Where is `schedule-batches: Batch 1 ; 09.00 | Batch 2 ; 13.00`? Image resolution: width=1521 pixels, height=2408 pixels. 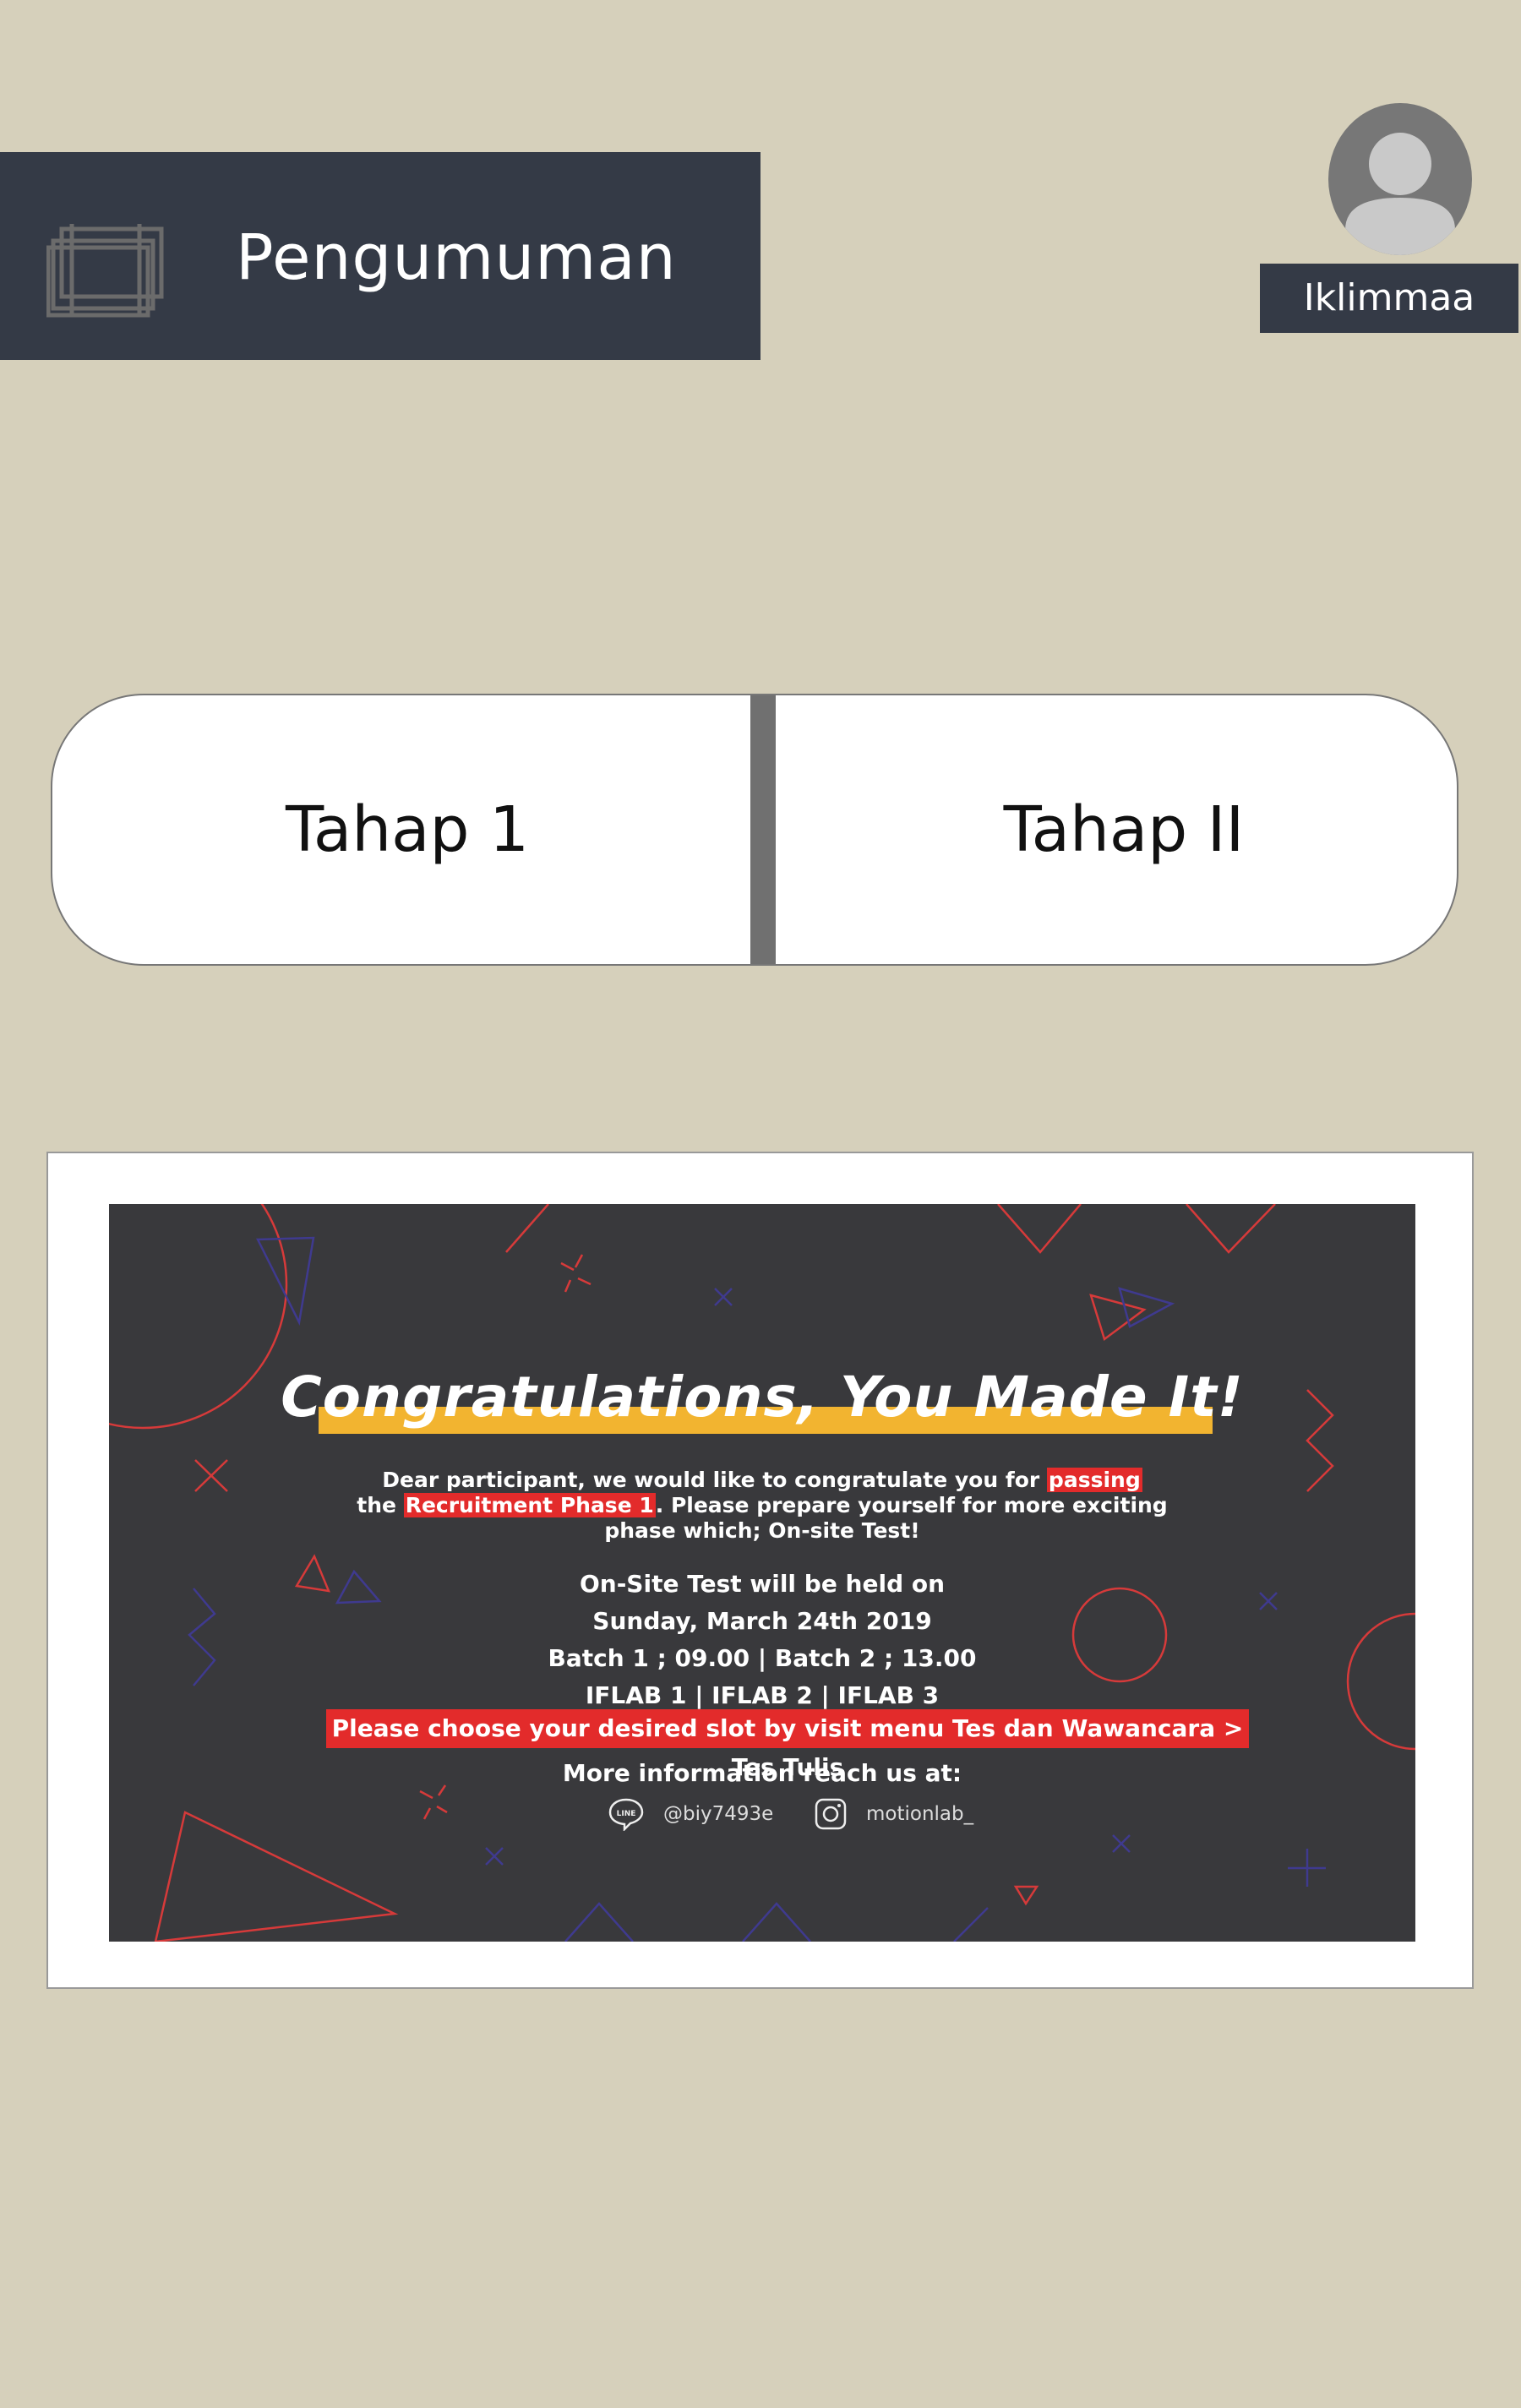
schedule-batches: Batch 1 ; 09.00 | Batch 2 ; 13.00 is located at coordinates (762, 1658).